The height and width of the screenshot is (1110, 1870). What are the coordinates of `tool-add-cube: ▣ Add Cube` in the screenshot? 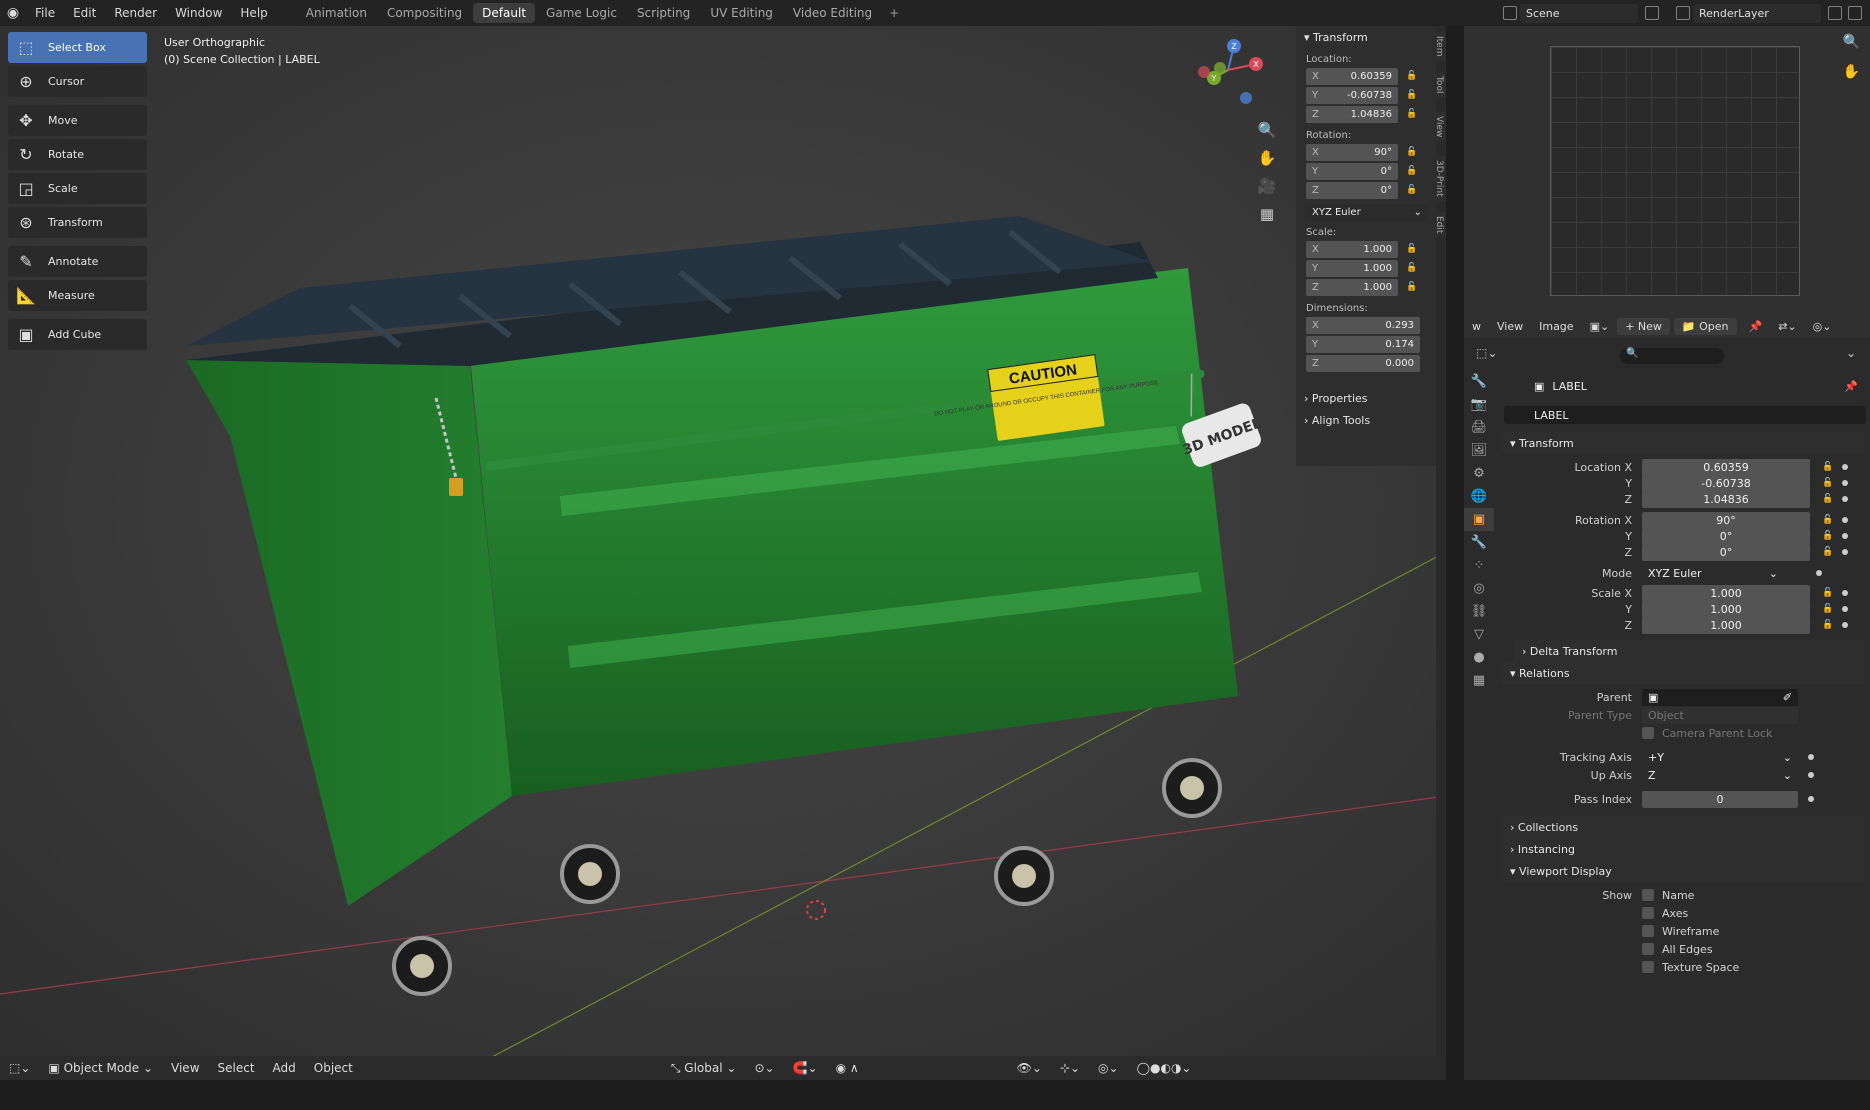 It's located at (77, 334).